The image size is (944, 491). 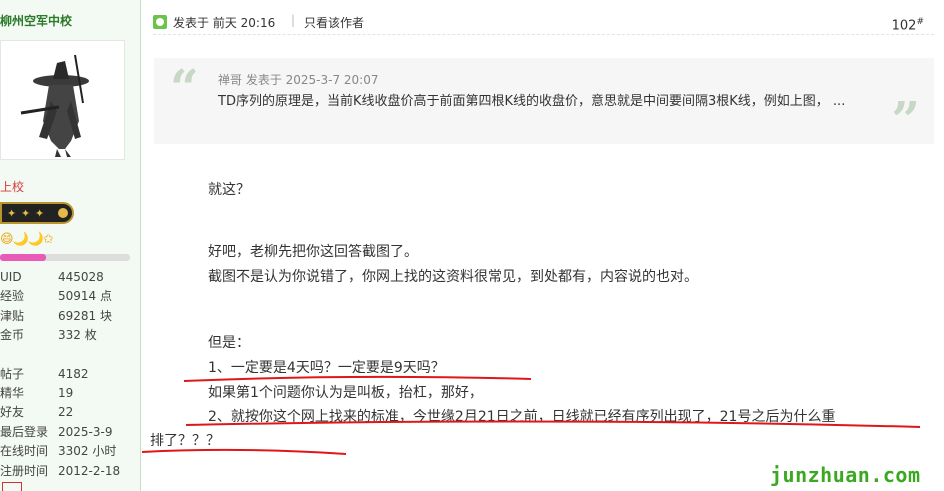 What do you see at coordinates (24, 470) in the screenshot?
I see `stat-label: 注册时间` at bounding box center [24, 470].